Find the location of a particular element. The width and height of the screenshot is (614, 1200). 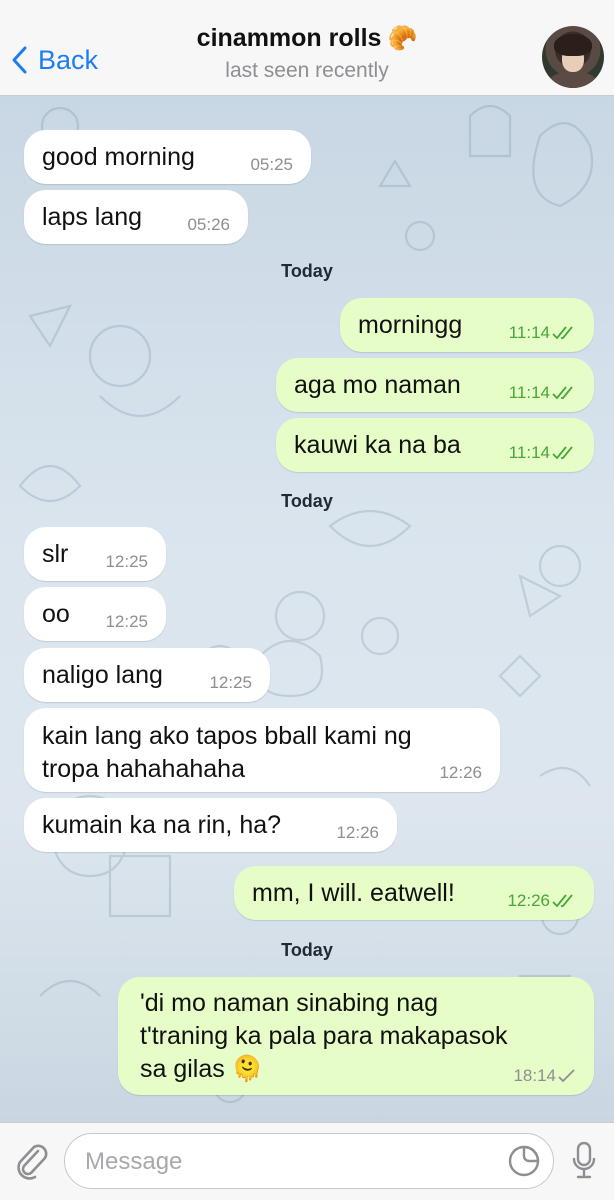

back-label: Back is located at coordinates (68, 59).